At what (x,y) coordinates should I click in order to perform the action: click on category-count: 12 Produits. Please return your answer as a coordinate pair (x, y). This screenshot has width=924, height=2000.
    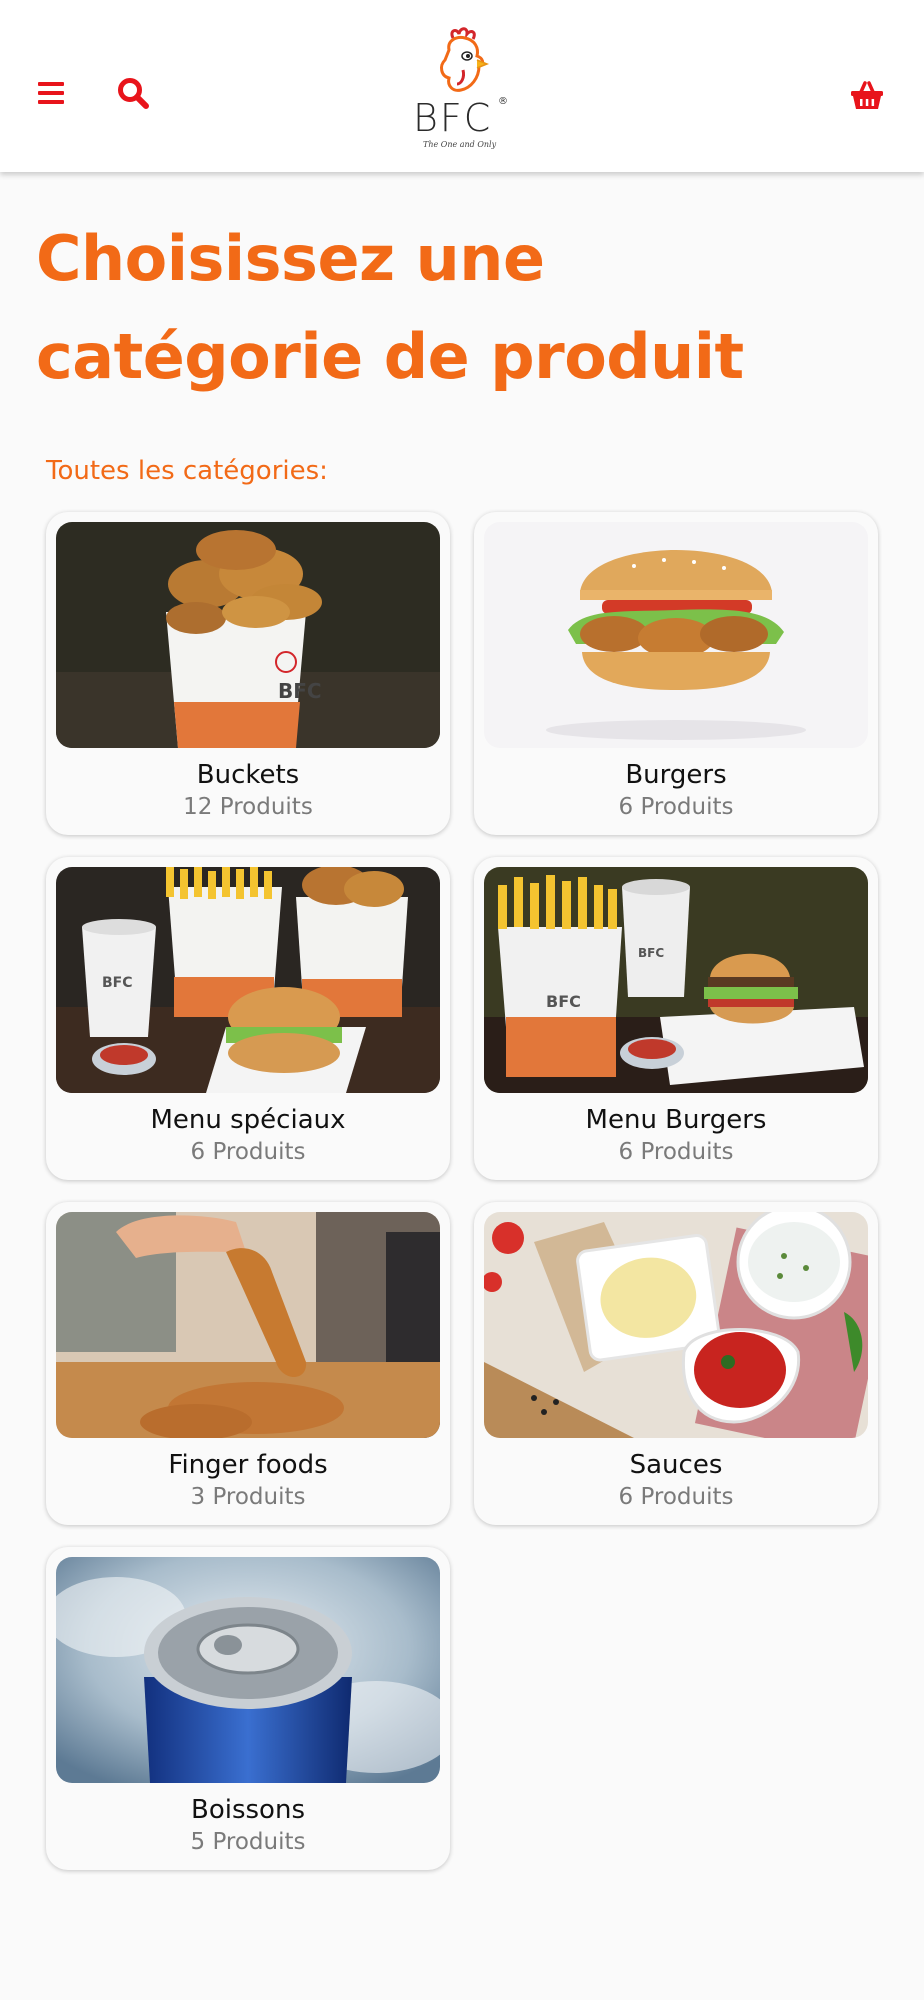
    Looking at the image, I should click on (248, 807).